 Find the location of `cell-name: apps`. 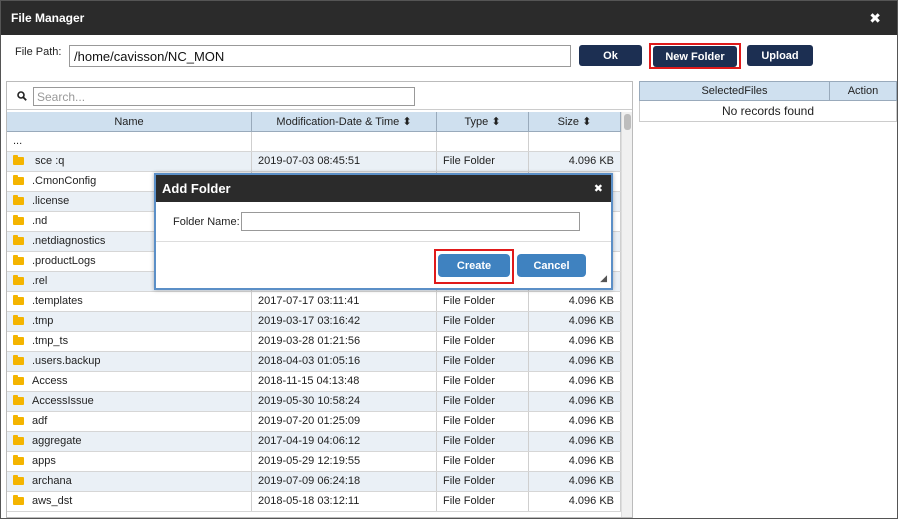

cell-name: apps is located at coordinates (129, 461).